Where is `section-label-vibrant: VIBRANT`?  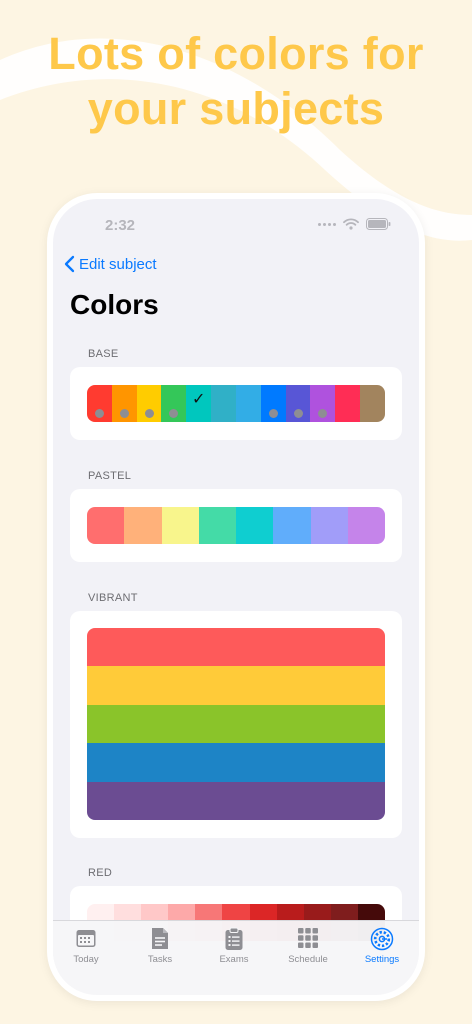
section-label-vibrant: VIBRANT is located at coordinates (113, 598).